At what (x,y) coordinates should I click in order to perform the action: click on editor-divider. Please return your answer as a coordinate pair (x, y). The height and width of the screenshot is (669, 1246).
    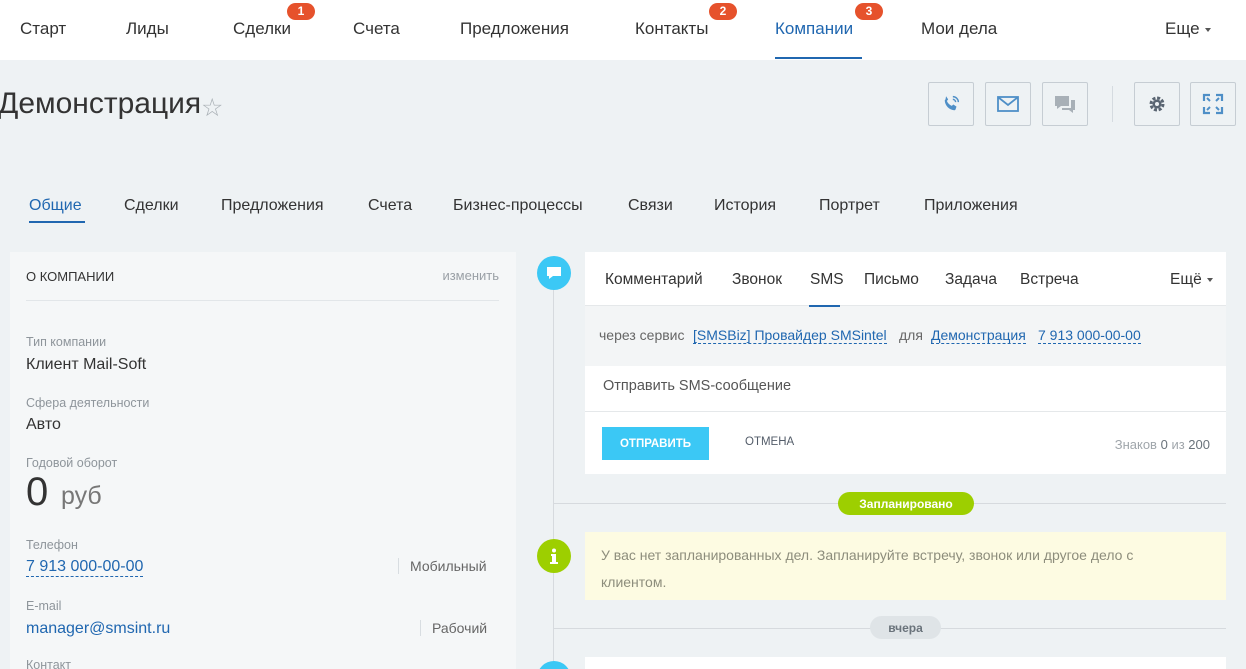
    Looking at the image, I should click on (905, 411).